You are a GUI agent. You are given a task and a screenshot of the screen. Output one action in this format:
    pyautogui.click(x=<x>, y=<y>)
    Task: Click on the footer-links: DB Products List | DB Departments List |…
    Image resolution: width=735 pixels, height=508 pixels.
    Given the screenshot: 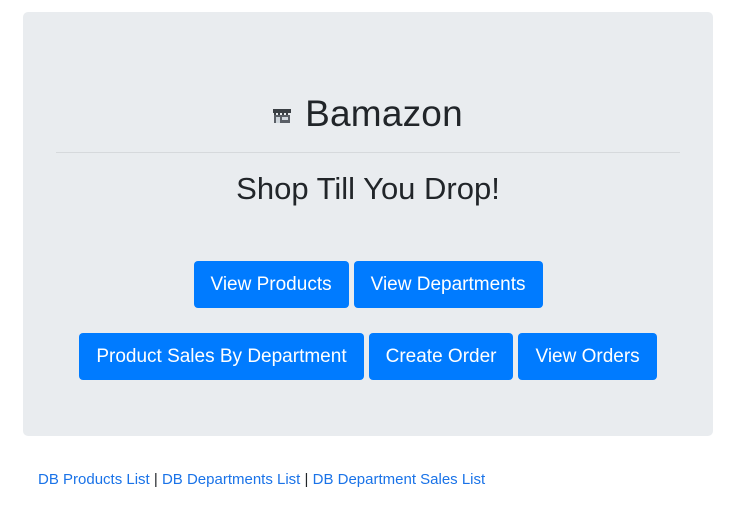 What is the action you would take?
    pyautogui.click(x=261, y=480)
    